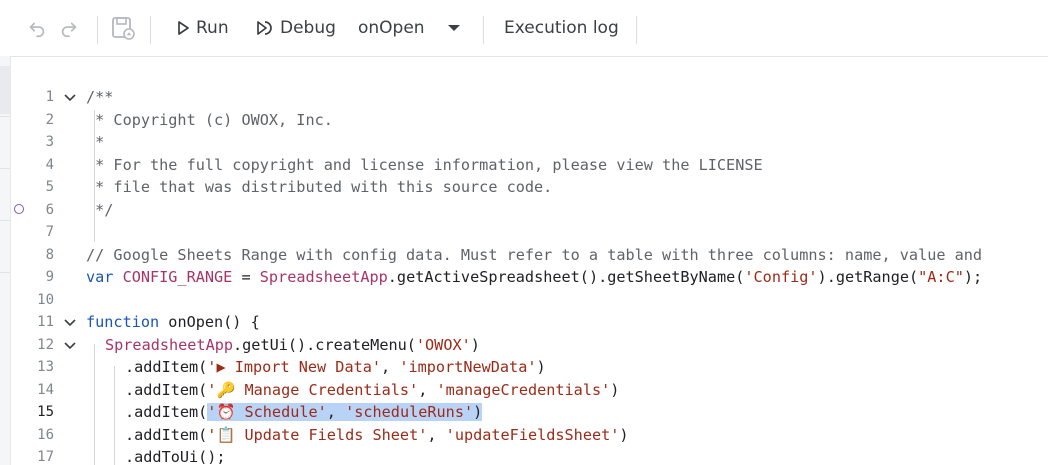 The width and height of the screenshot is (1048, 465). I want to click on line-number: 4, so click(49, 165).